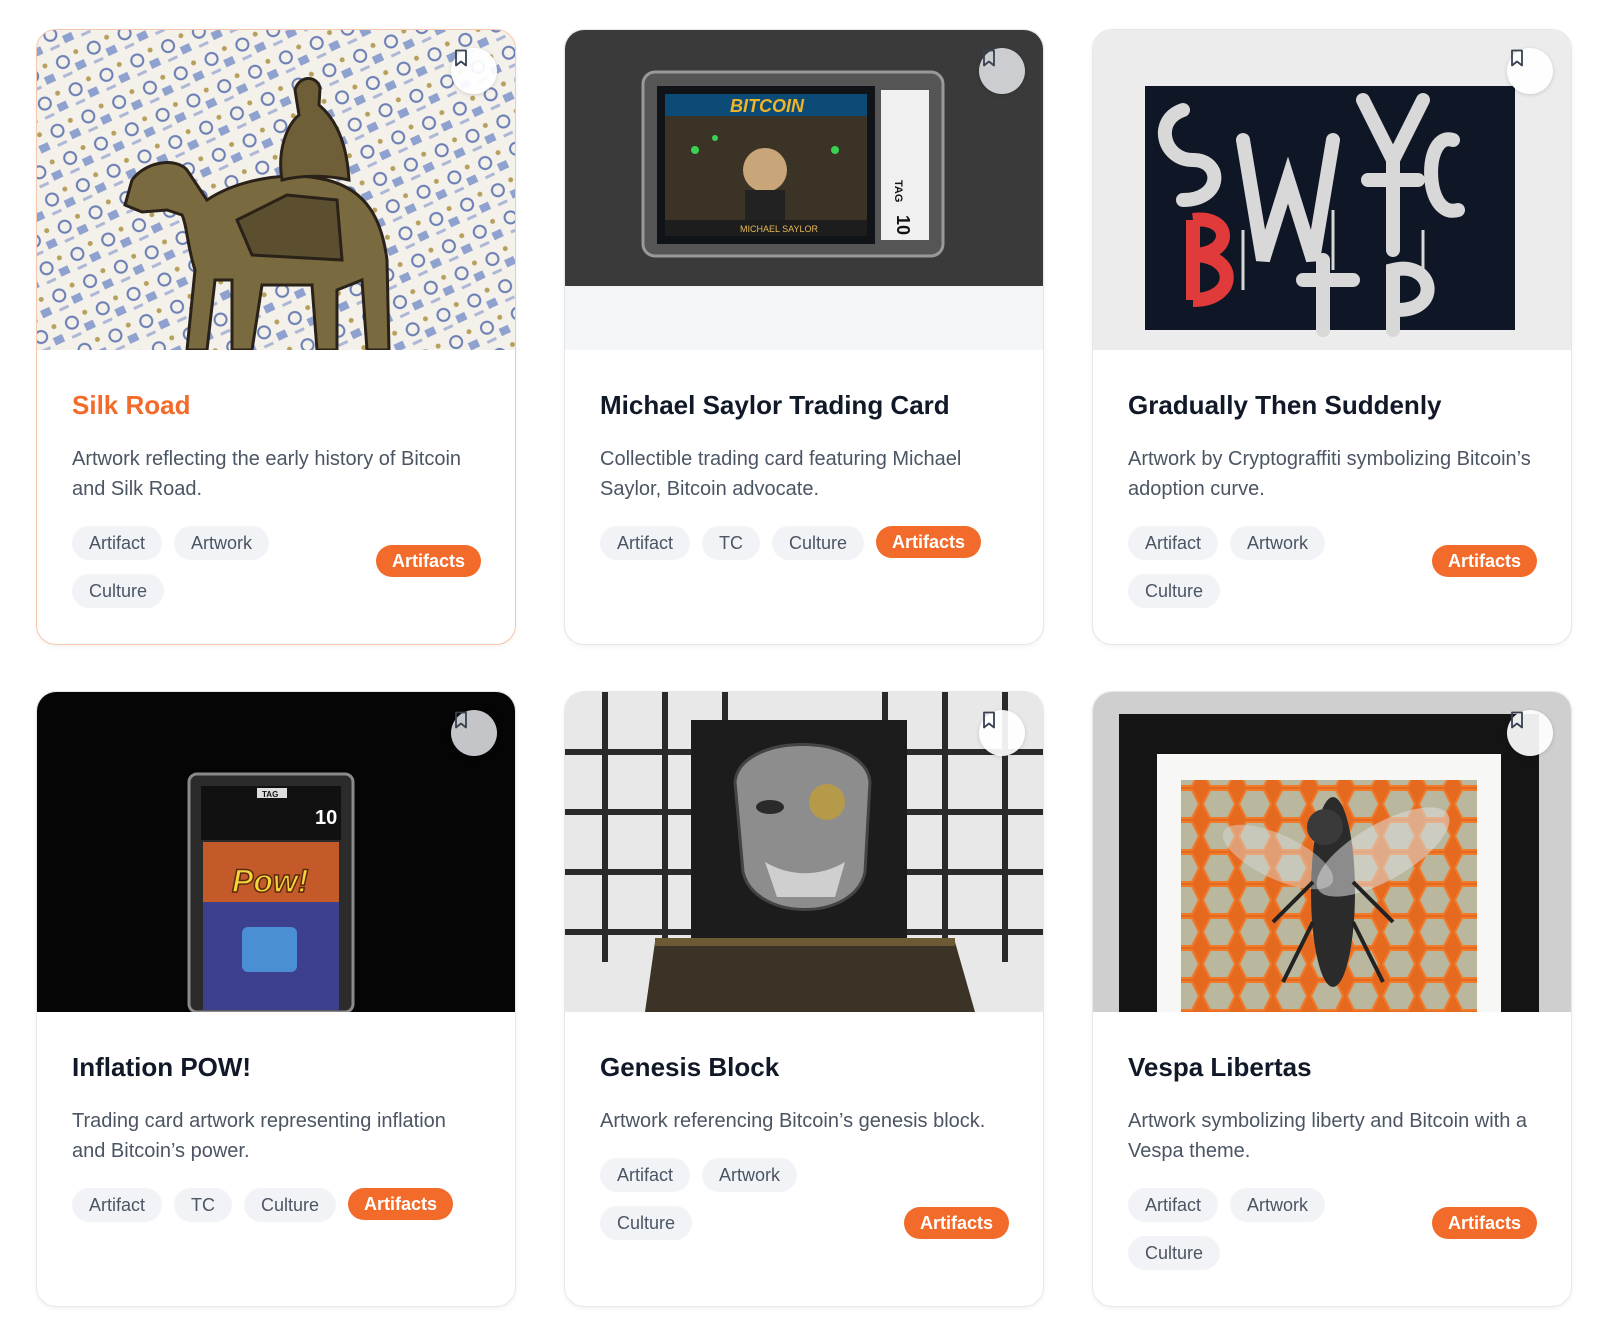 The width and height of the screenshot is (1600, 1322). I want to click on card-title: Vespa Libertas, so click(1332, 1067).